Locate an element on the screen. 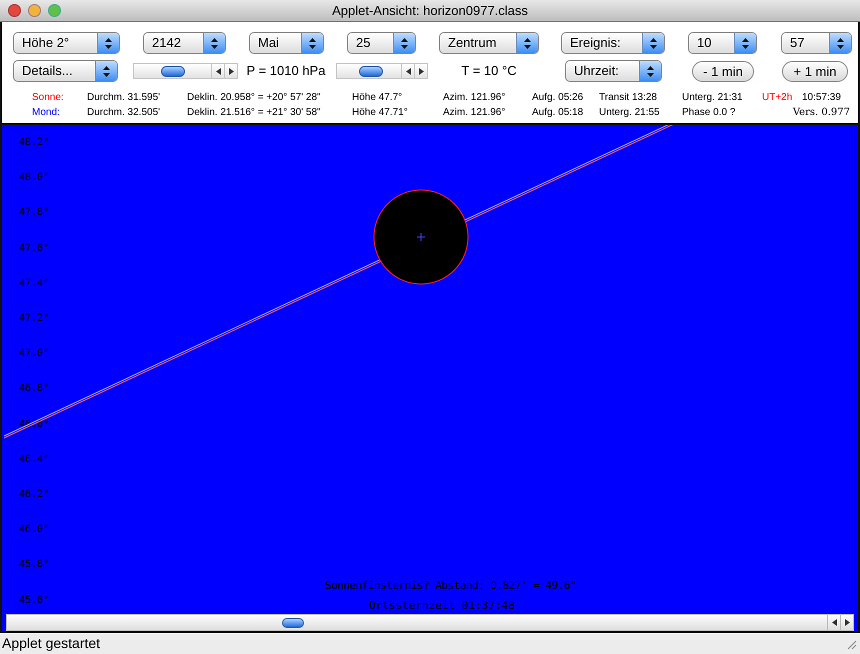 The image size is (860, 654). dropdown: Ereignis: is located at coordinates (613, 43).